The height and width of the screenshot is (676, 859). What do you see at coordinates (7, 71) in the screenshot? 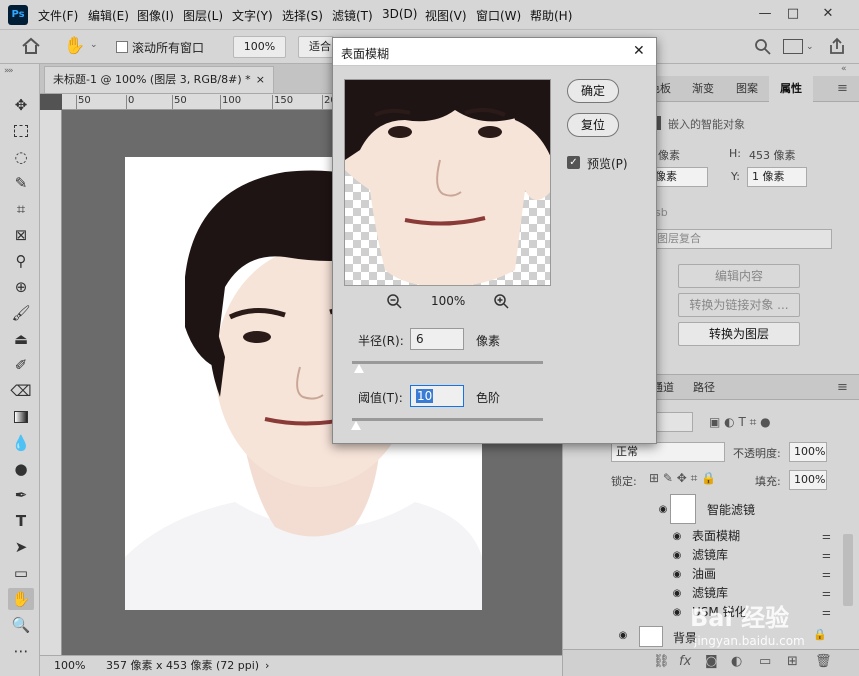
I see `collapse-arrows-icon: »` at bounding box center [7, 71].